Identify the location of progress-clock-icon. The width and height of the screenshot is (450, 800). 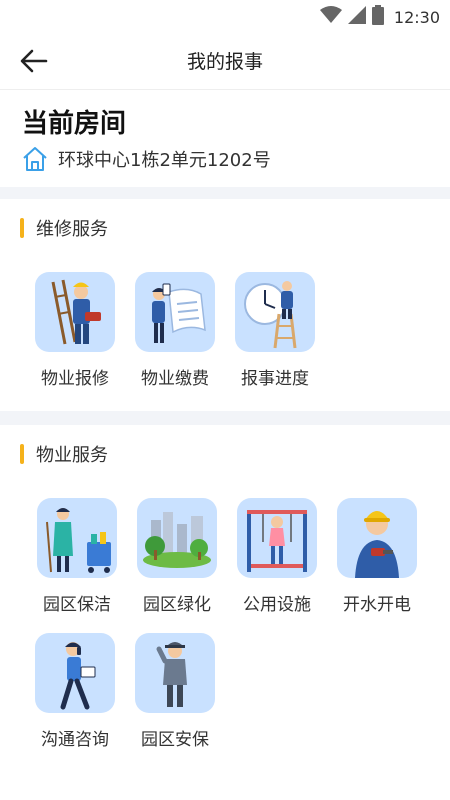
(270, 315).